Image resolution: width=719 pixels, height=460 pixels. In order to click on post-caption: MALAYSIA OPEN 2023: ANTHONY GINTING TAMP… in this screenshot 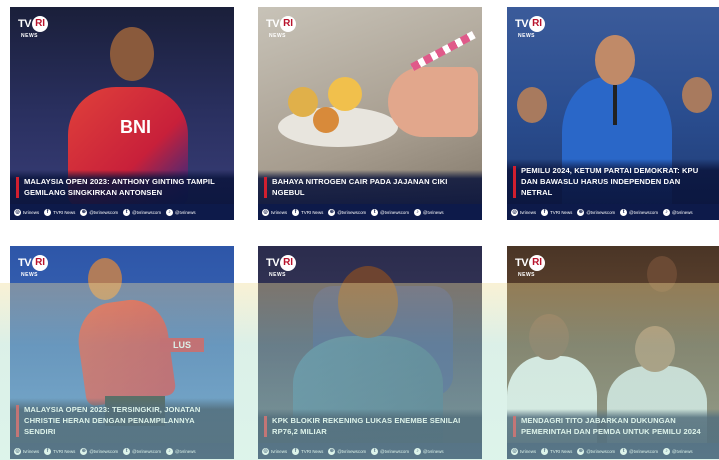, I will do `click(122, 187)`.